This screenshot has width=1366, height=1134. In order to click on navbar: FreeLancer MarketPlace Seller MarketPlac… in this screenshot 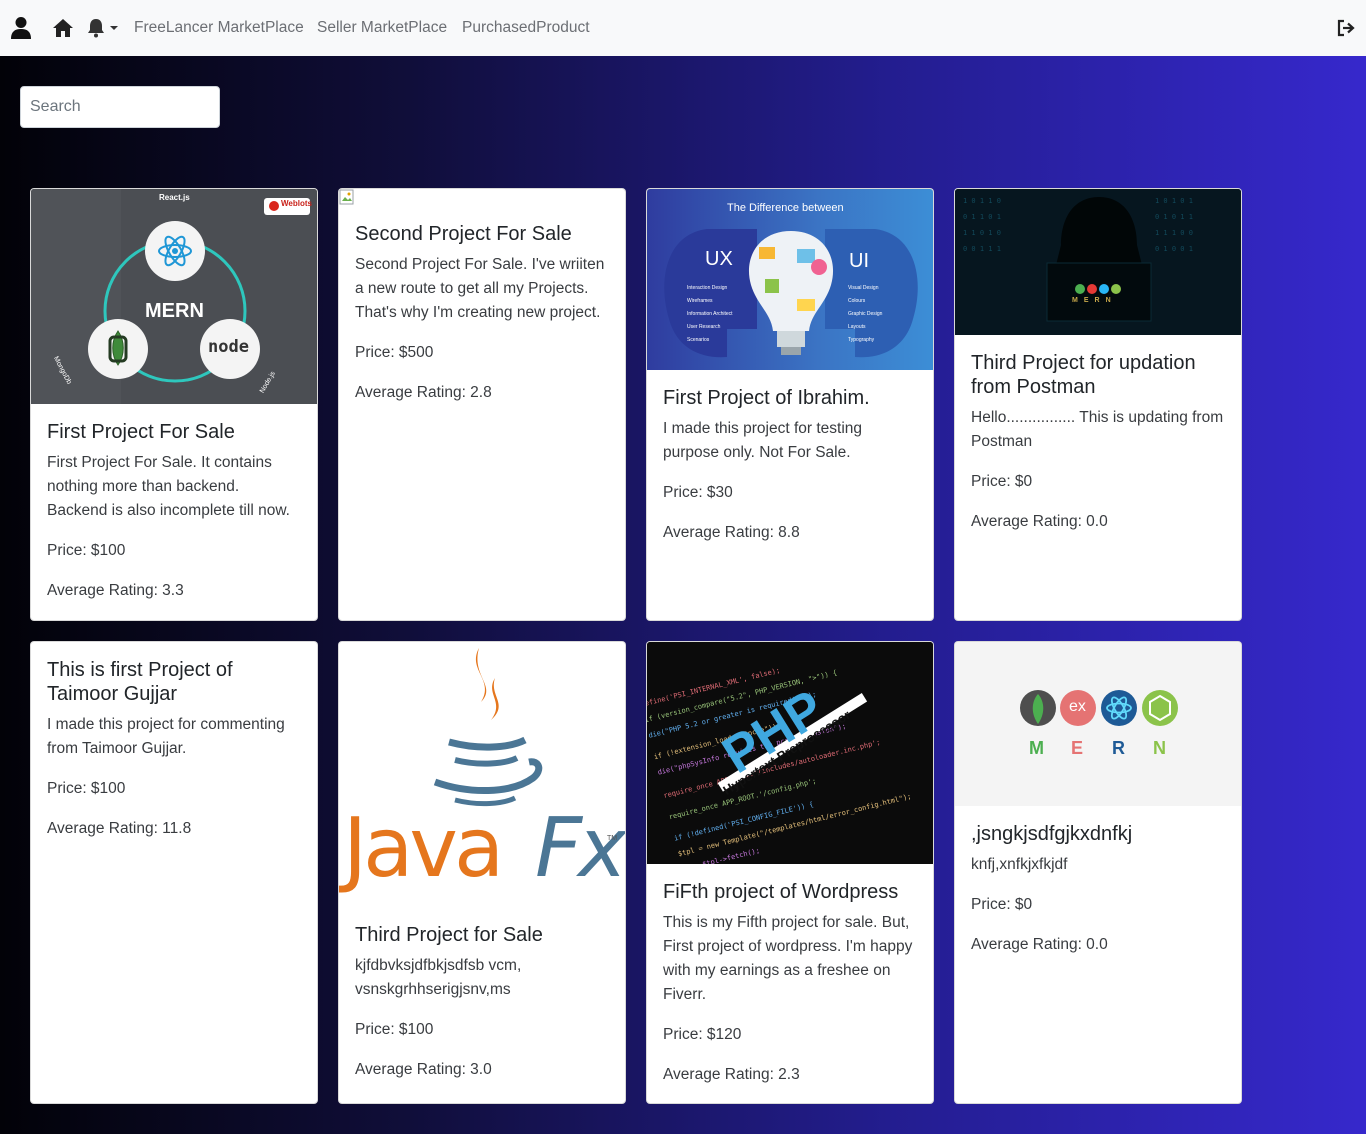, I will do `click(683, 28)`.